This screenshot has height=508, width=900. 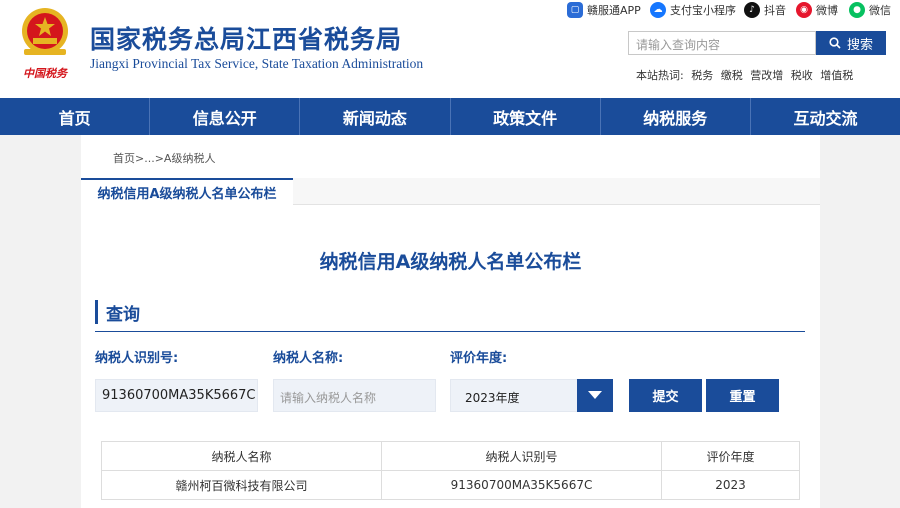 I want to click on social-link-wechat: ● 微信, so click(x=870, y=10).